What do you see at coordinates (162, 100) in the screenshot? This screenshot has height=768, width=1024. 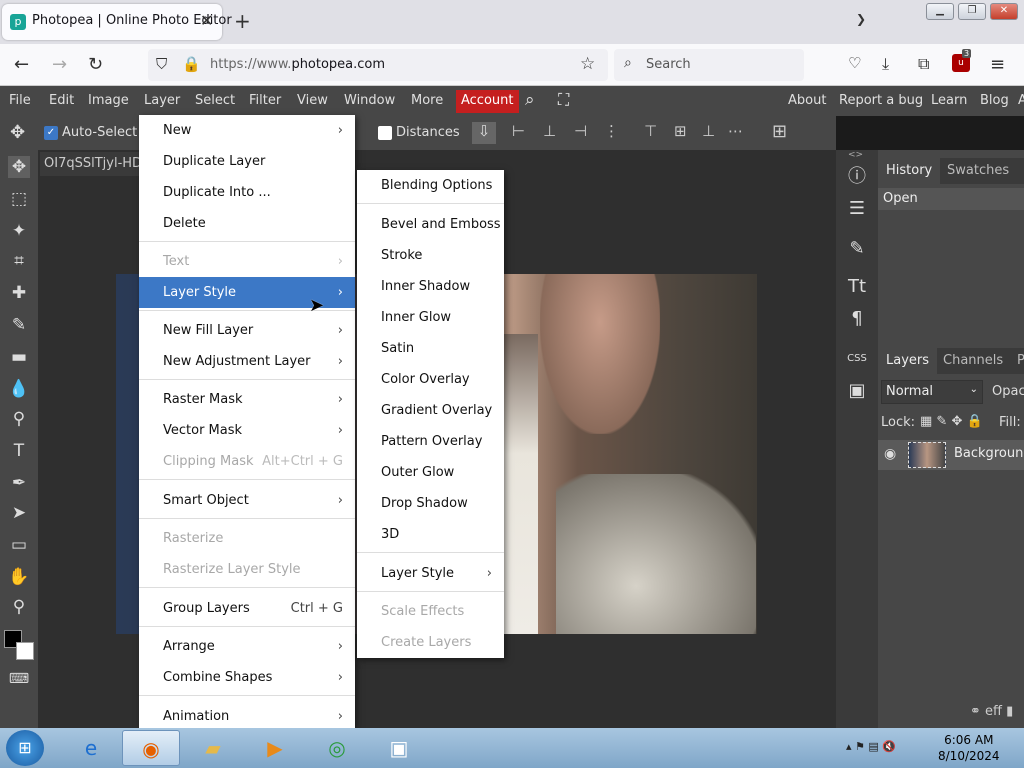 I see `menu-layer: Layer` at bounding box center [162, 100].